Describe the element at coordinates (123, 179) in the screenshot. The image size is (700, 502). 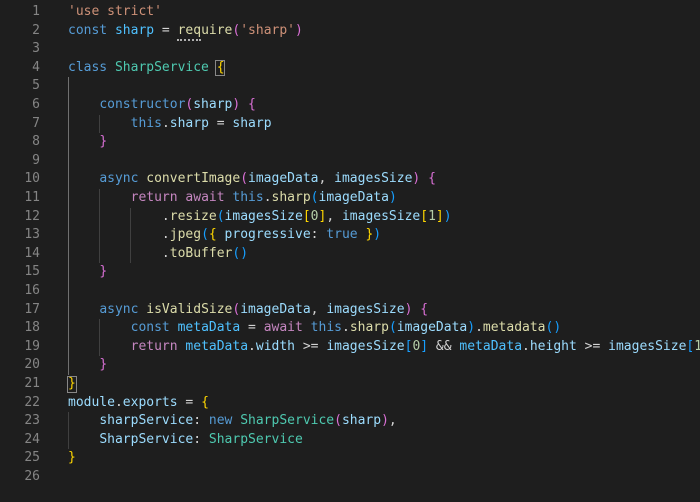
I see `code-token: async` at that location.